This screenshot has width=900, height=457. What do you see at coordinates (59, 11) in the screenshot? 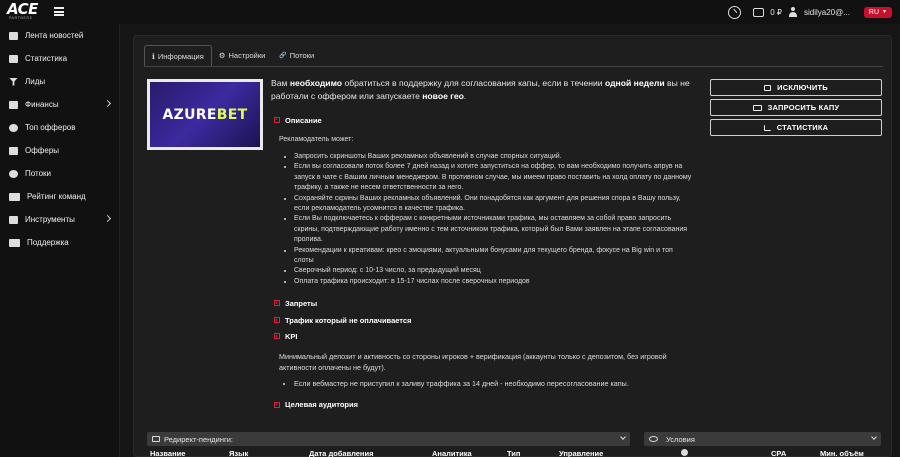
I see `menu-toggle-icon` at bounding box center [59, 11].